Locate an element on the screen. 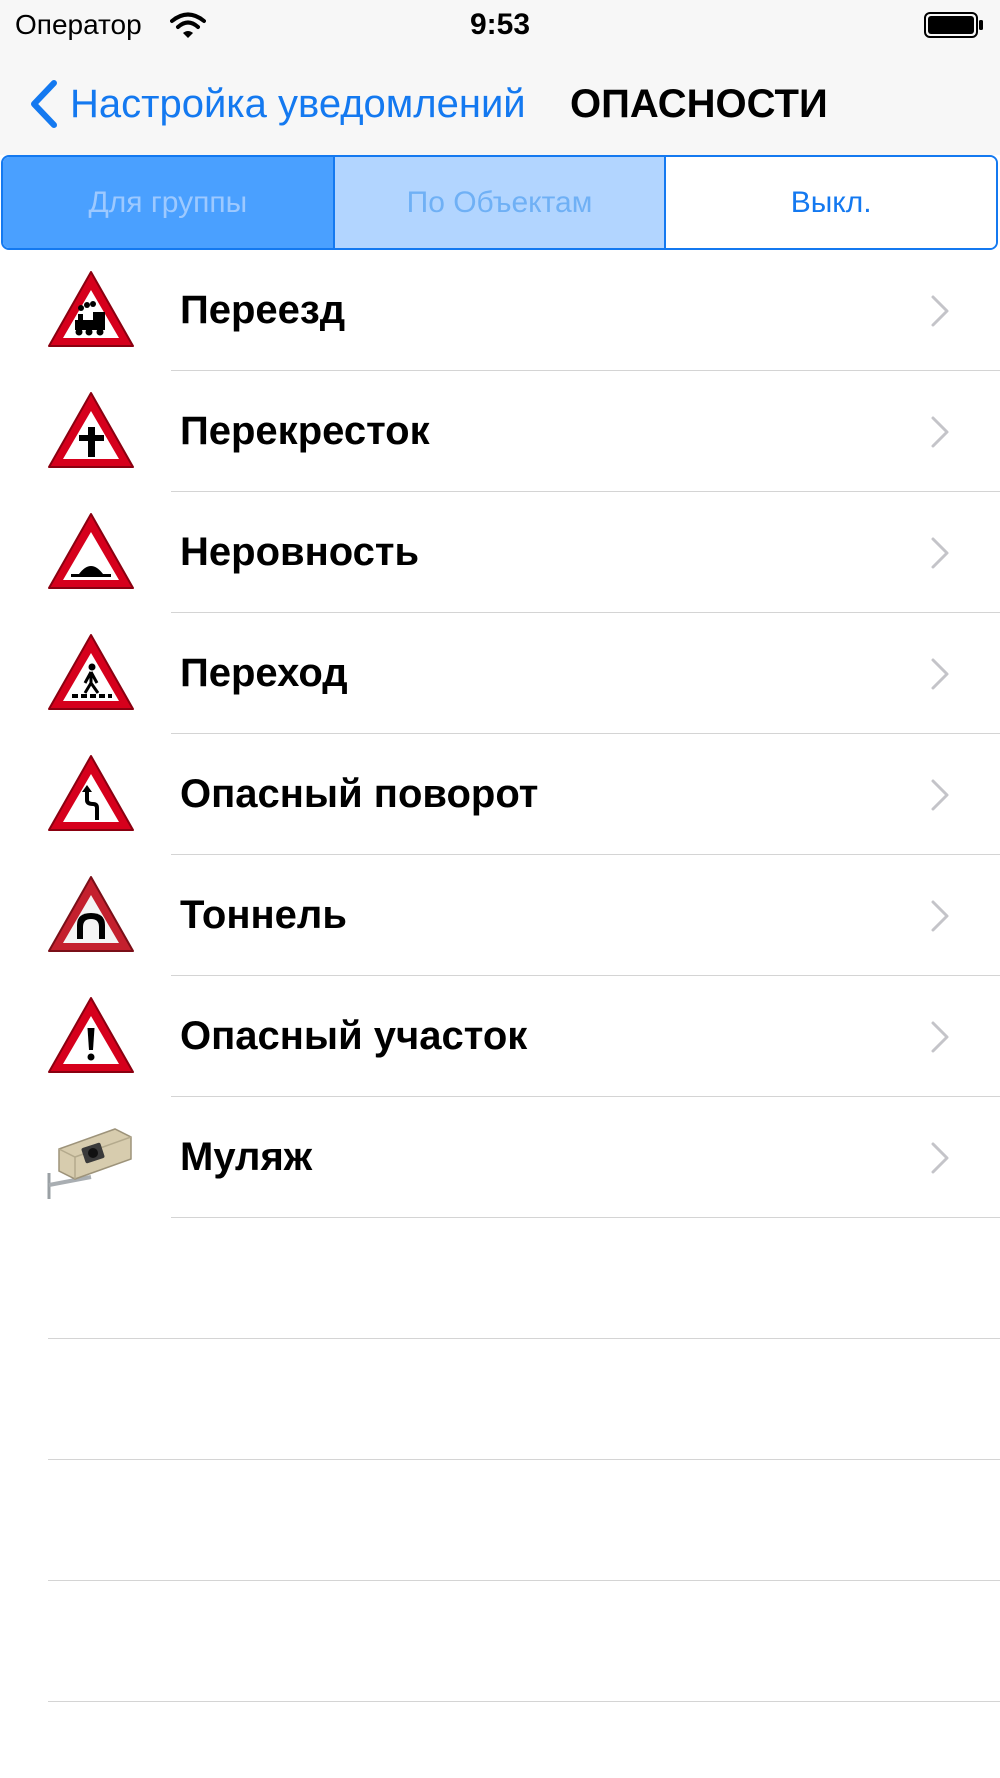  chevron-left-icon is located at coordinates (44, 104).